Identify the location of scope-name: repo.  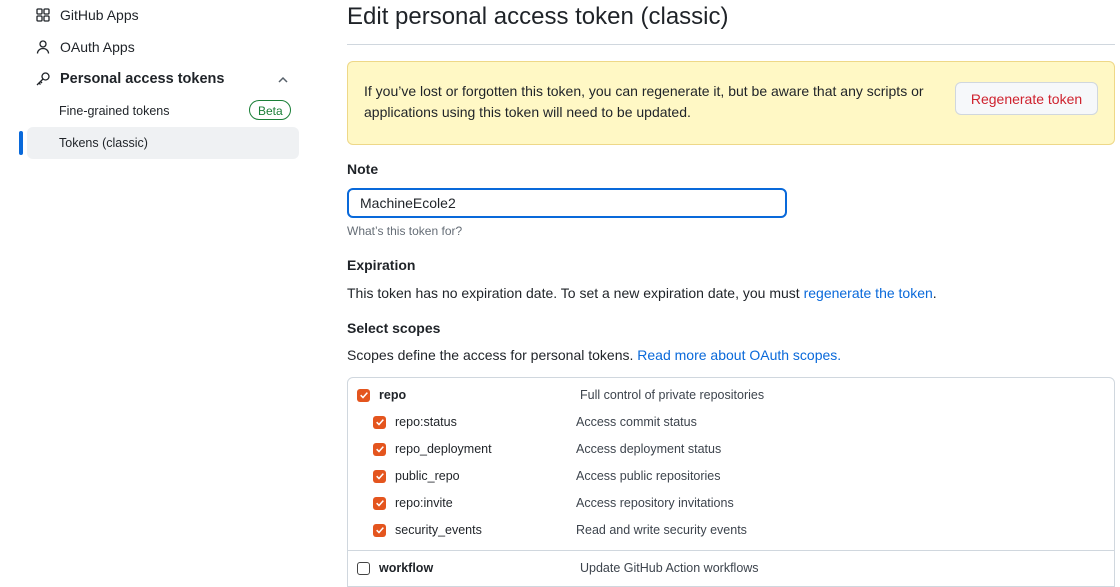
(393, 395).